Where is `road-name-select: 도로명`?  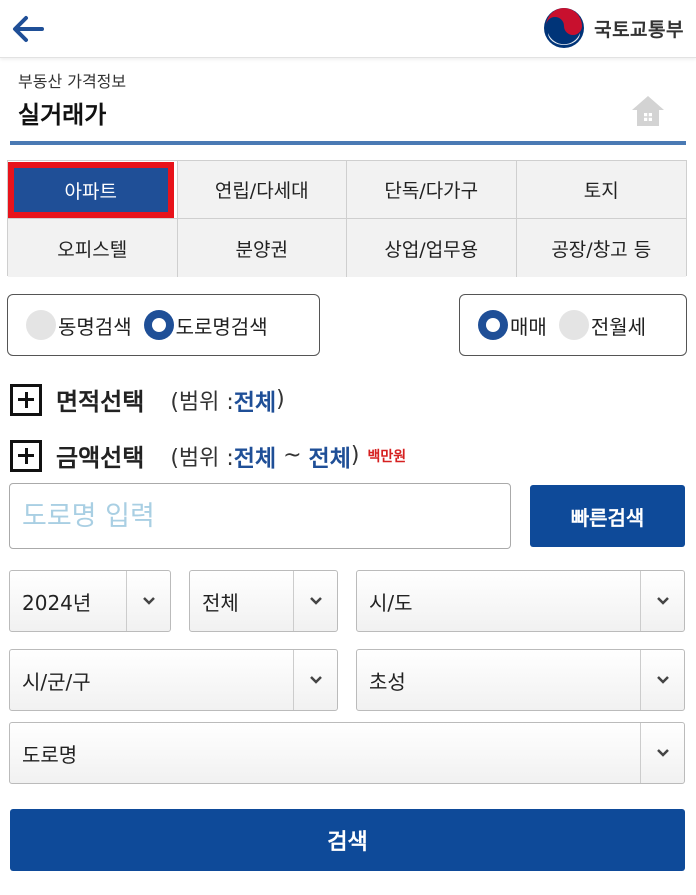 road-name-select: 도로명 is located at coordinates (347, 753).